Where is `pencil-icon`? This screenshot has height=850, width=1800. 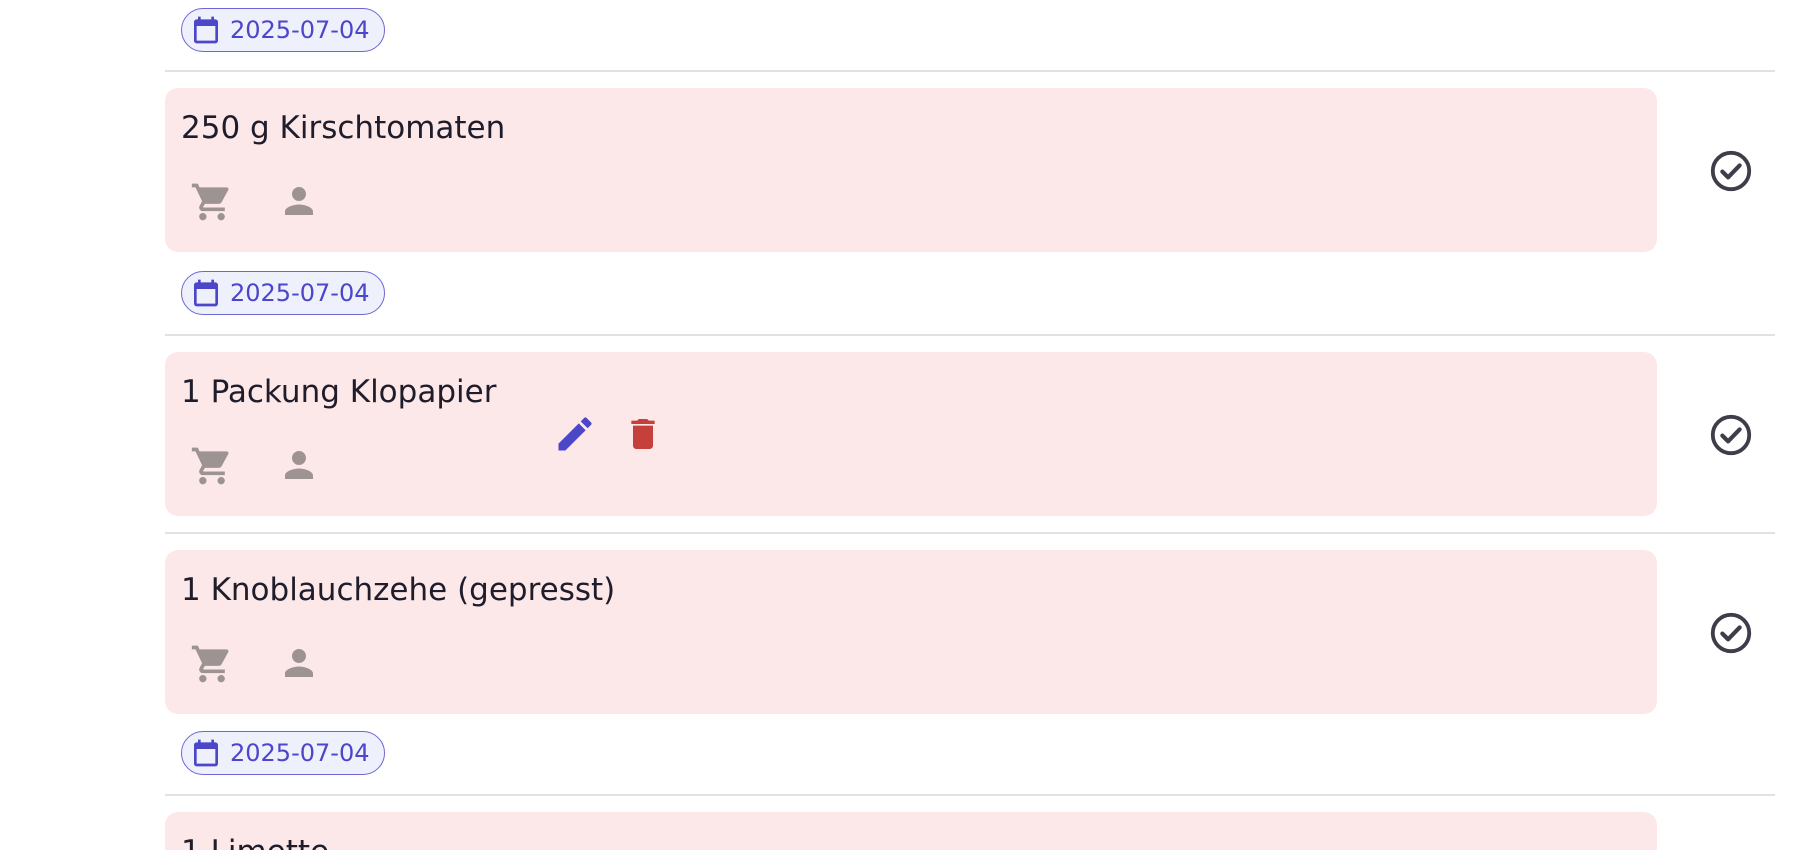
pencil-icon is located at coordinates (575, 434).